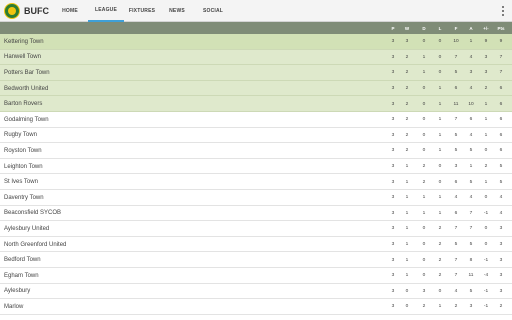 Image resolution: width=512 pixels, height=320 pixels. Describe the element at coordinates (471, 167) in the screenshot. I see `stat-a: 1` at that location.